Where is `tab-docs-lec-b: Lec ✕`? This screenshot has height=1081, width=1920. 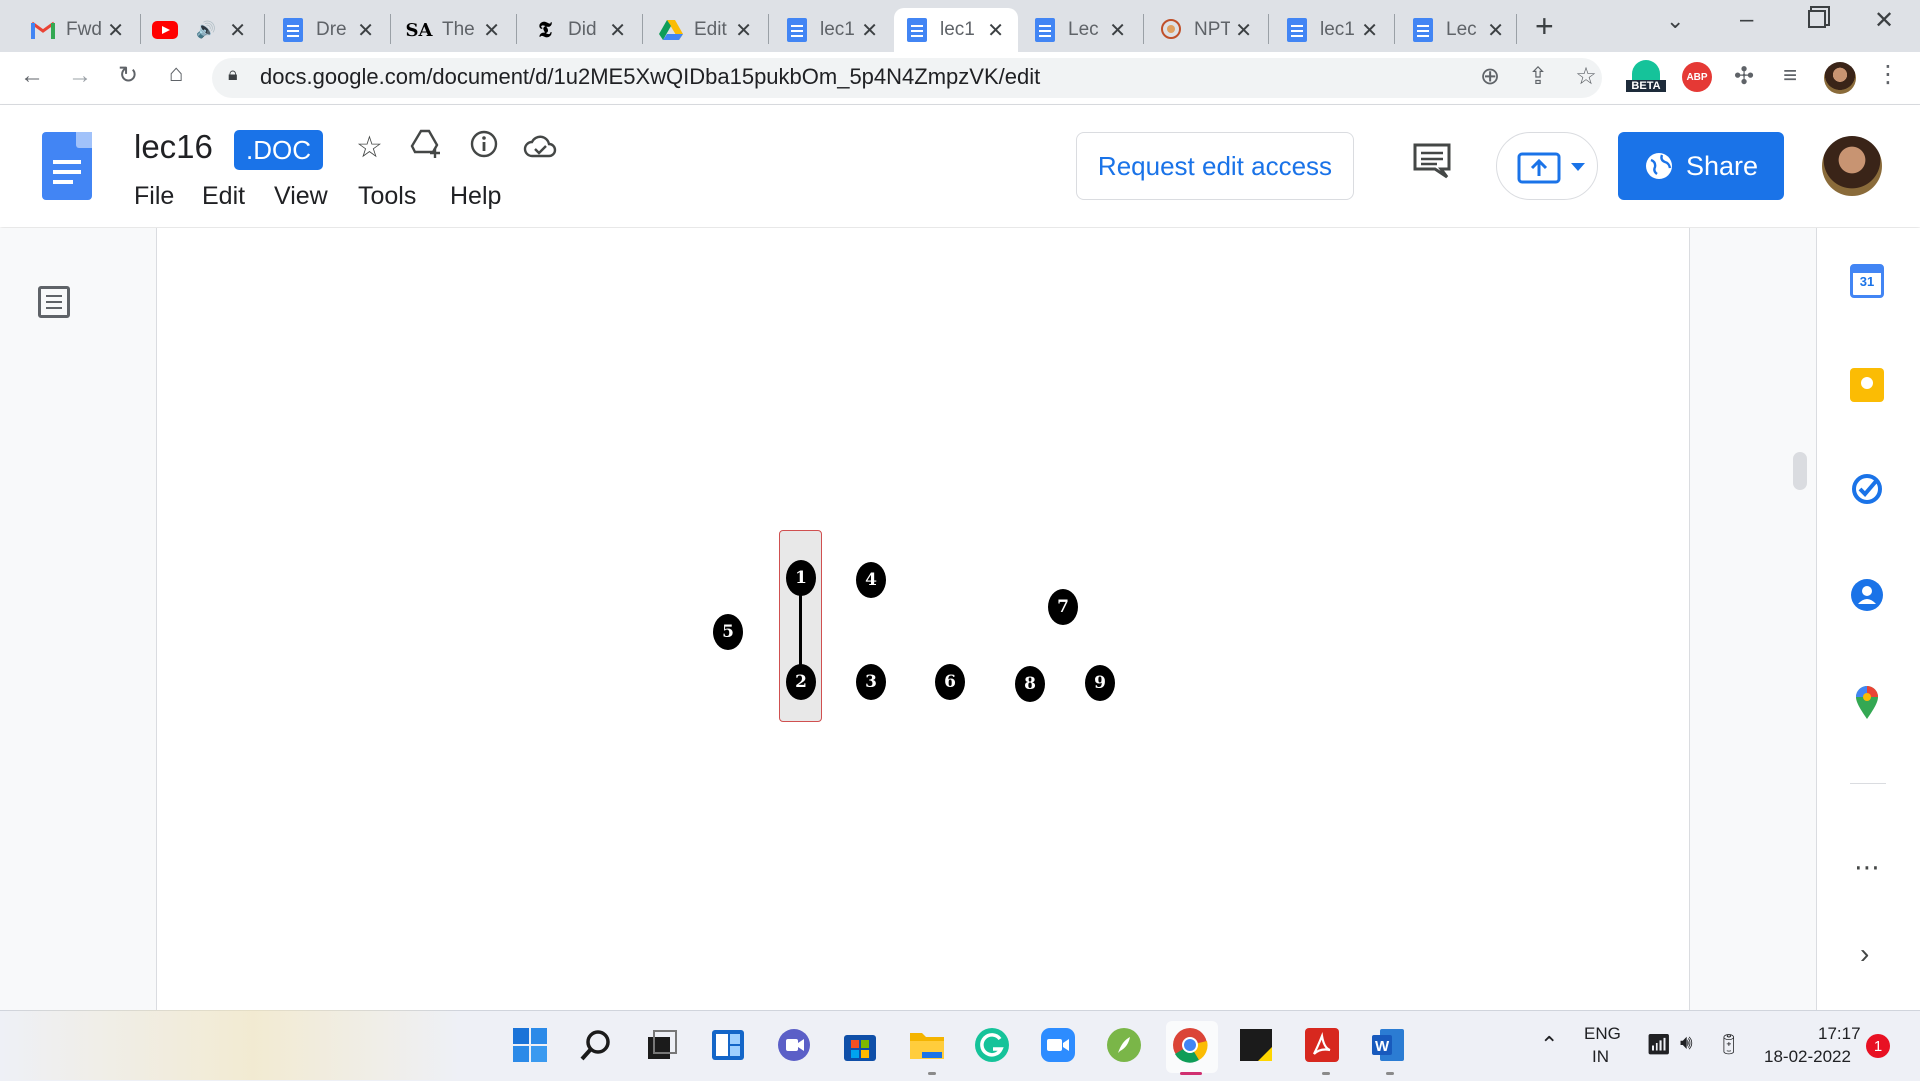
tab-docs-lec-b: Lec ✕ is located at coordinates (1459, 30).